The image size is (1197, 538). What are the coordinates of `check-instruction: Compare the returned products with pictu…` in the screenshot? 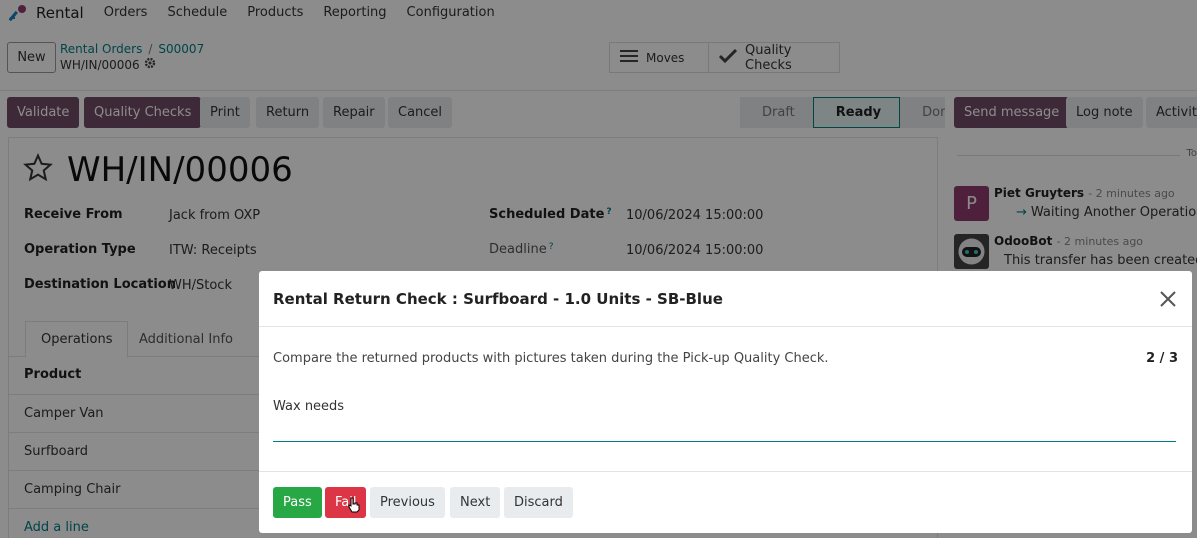 It's located at (551, 358).